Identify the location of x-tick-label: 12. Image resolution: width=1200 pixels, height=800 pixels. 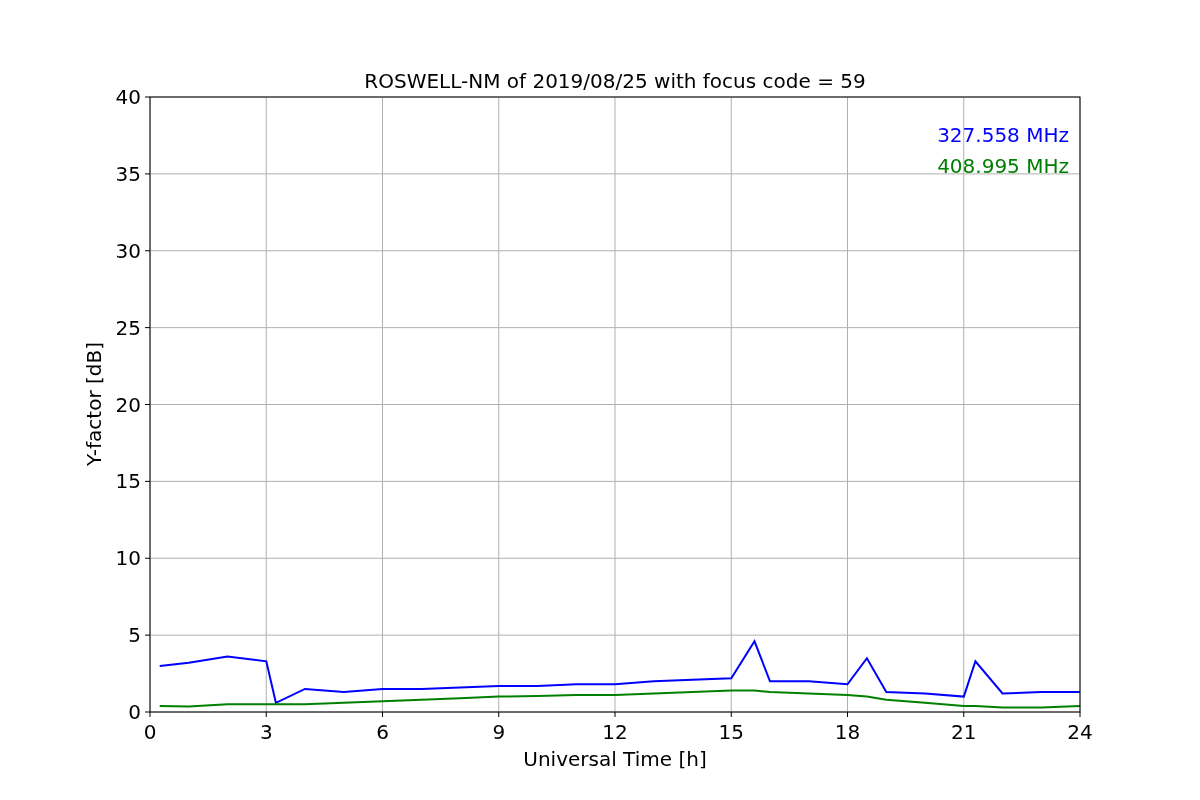
(615, 732).